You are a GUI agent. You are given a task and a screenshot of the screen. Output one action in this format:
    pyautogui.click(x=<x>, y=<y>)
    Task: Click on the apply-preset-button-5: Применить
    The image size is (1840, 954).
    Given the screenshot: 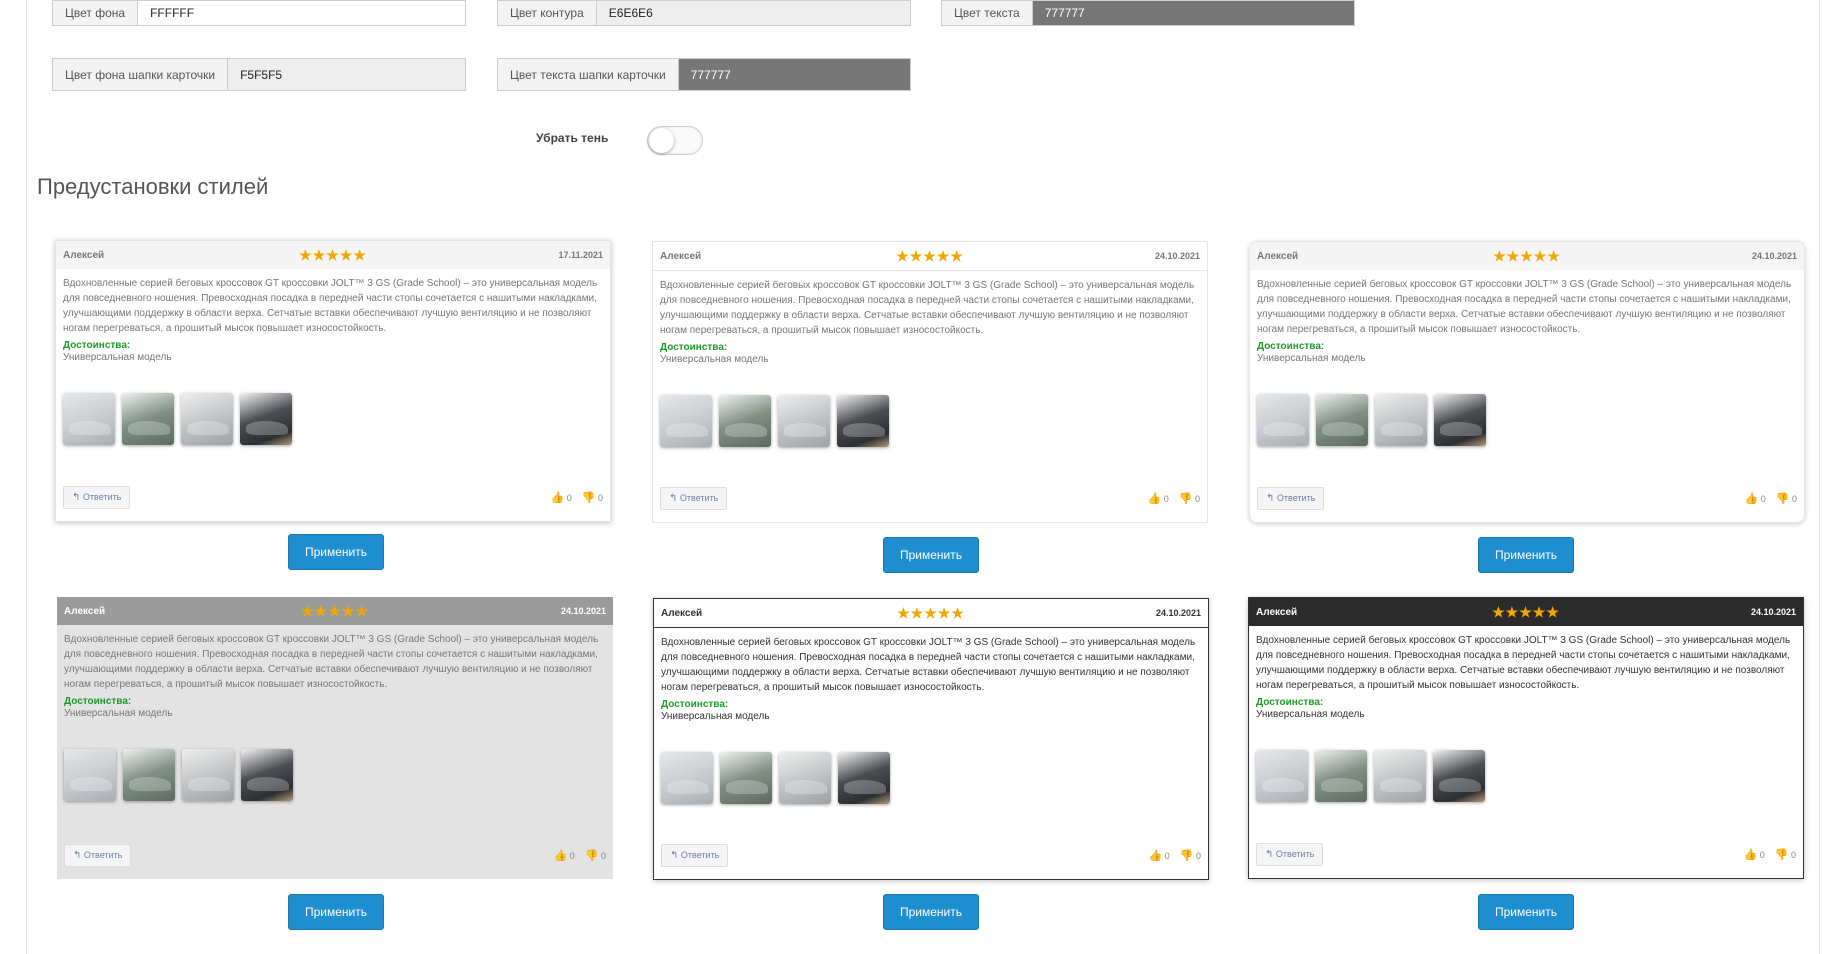 What is the action you would take?
    pyautogui.click(x=931, y=912)
    